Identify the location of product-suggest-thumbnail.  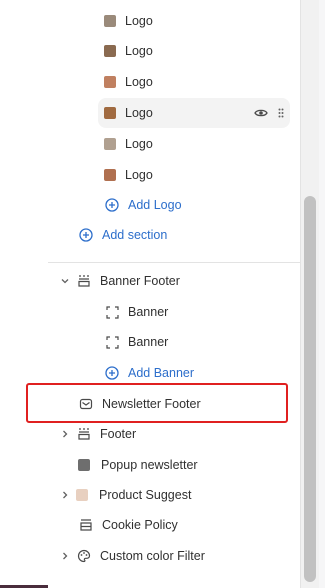
(82, 495).